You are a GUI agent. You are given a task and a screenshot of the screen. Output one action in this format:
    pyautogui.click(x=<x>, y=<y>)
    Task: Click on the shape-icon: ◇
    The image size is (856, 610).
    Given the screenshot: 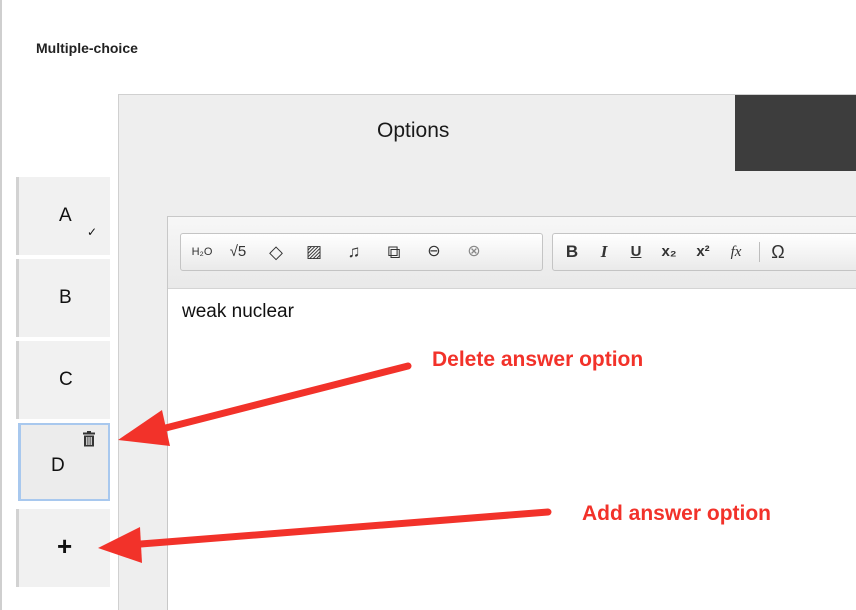 What is the action you would take?
    pyautogui.click(x=276, y=252)
    